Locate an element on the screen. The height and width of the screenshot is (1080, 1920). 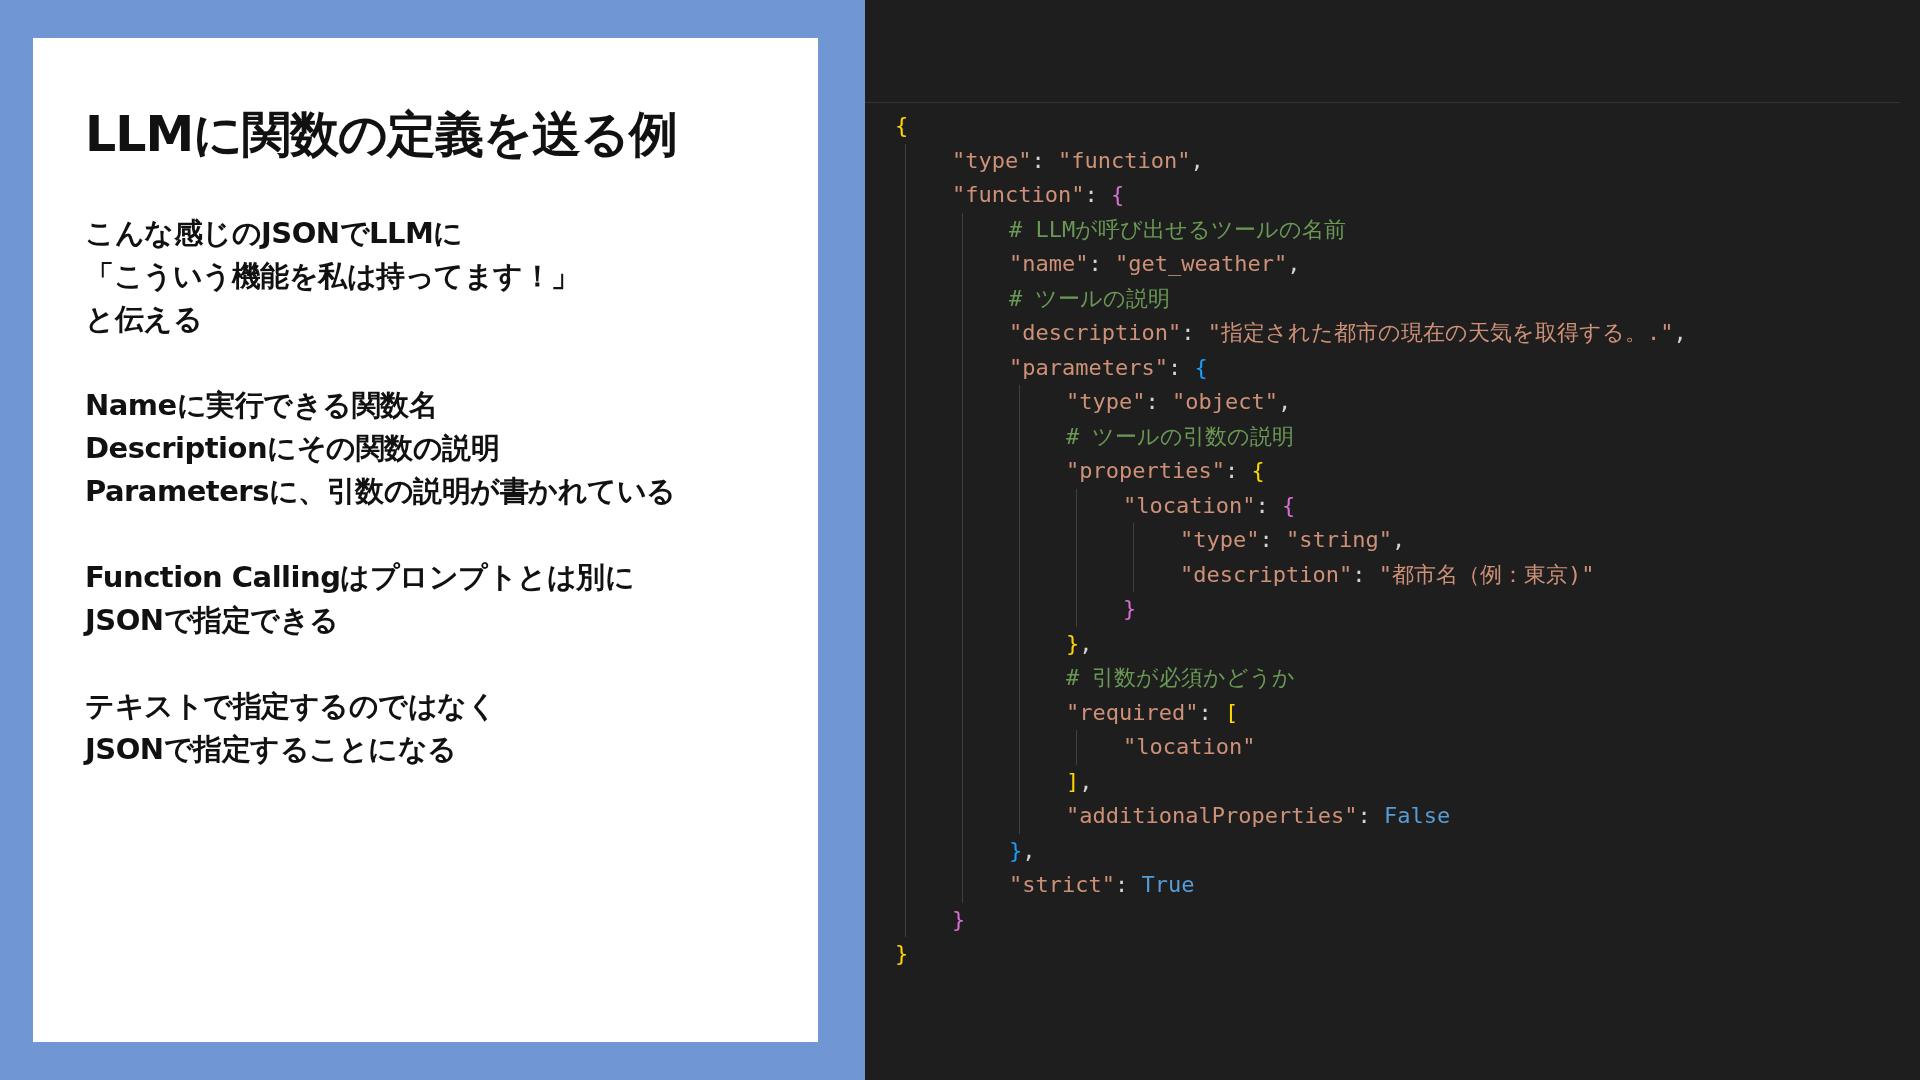
json-key: "function" is located at coordinates (1018, 195).